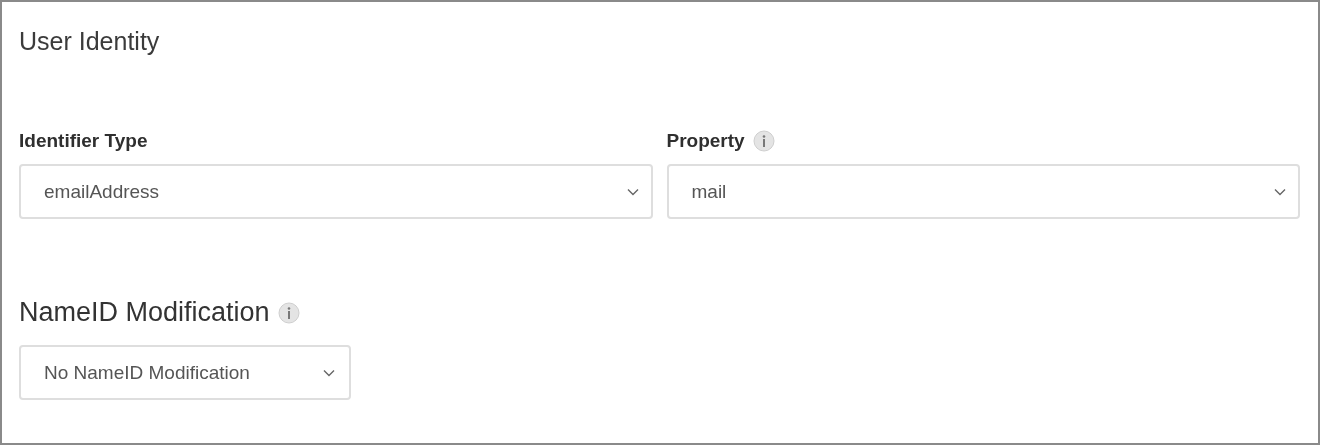  What do you see at coordinates (144, 312) in the screenshot?
I see `section-heading: NameID Modification` at bounding box center [144, 312].